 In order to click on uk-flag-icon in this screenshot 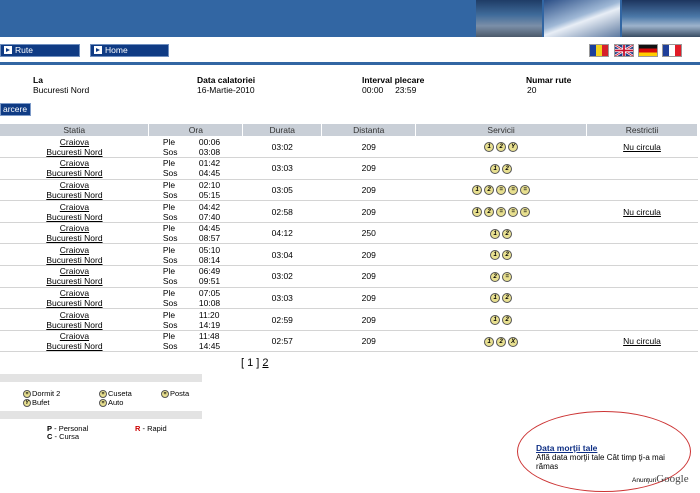, I will do `click(624, 50)`.